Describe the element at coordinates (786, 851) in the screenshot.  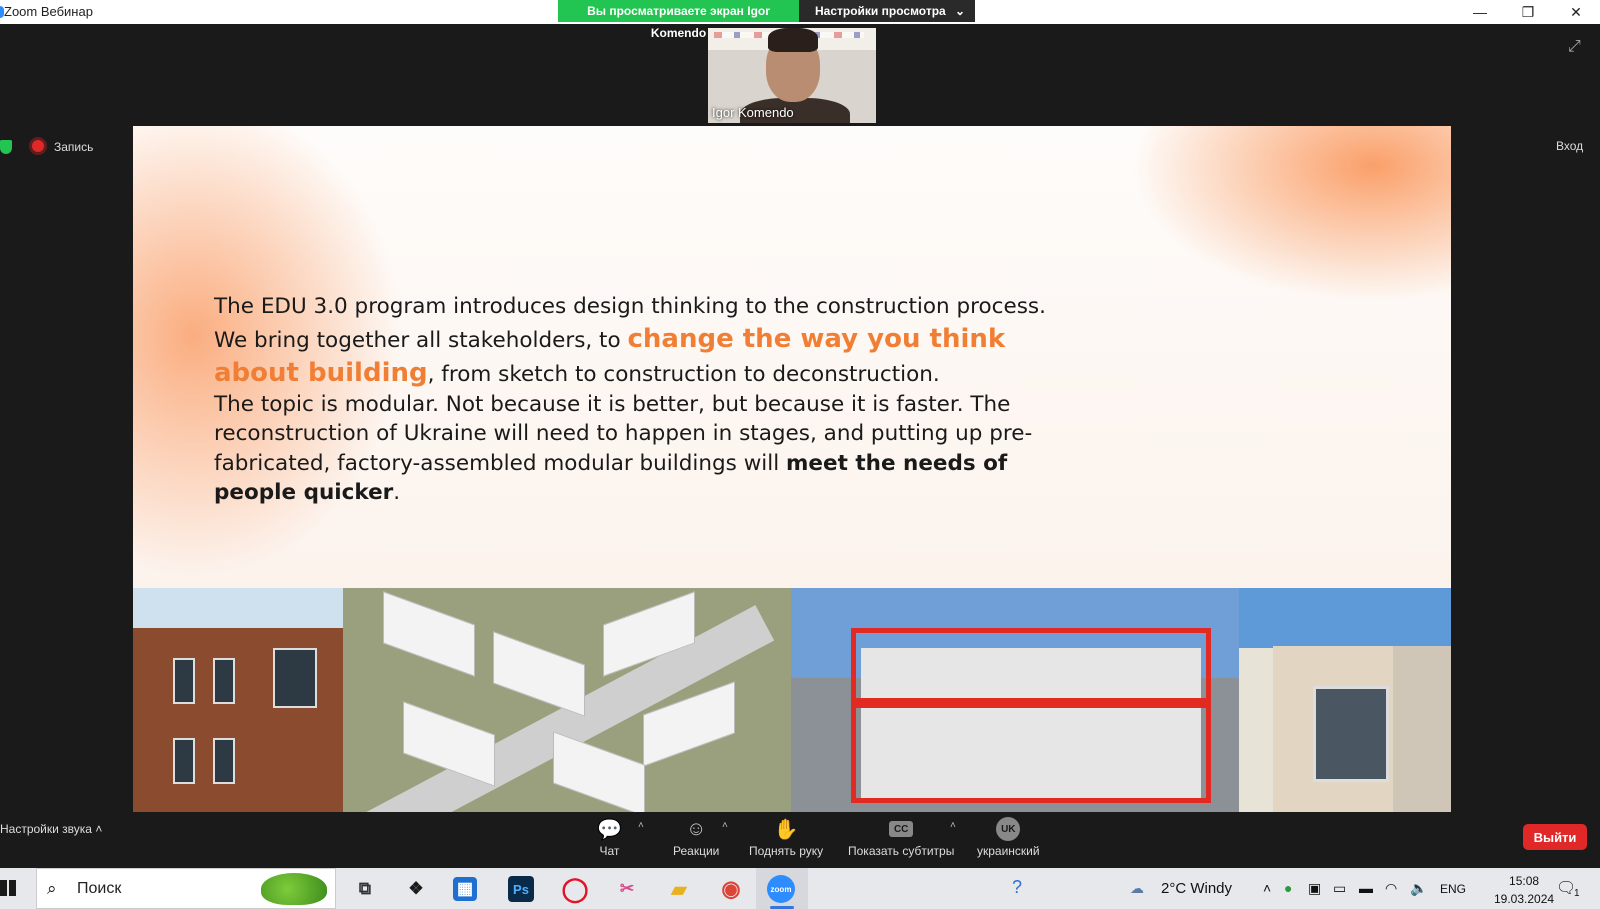
I see `raise-hand-label: Поднять руку` at that location.